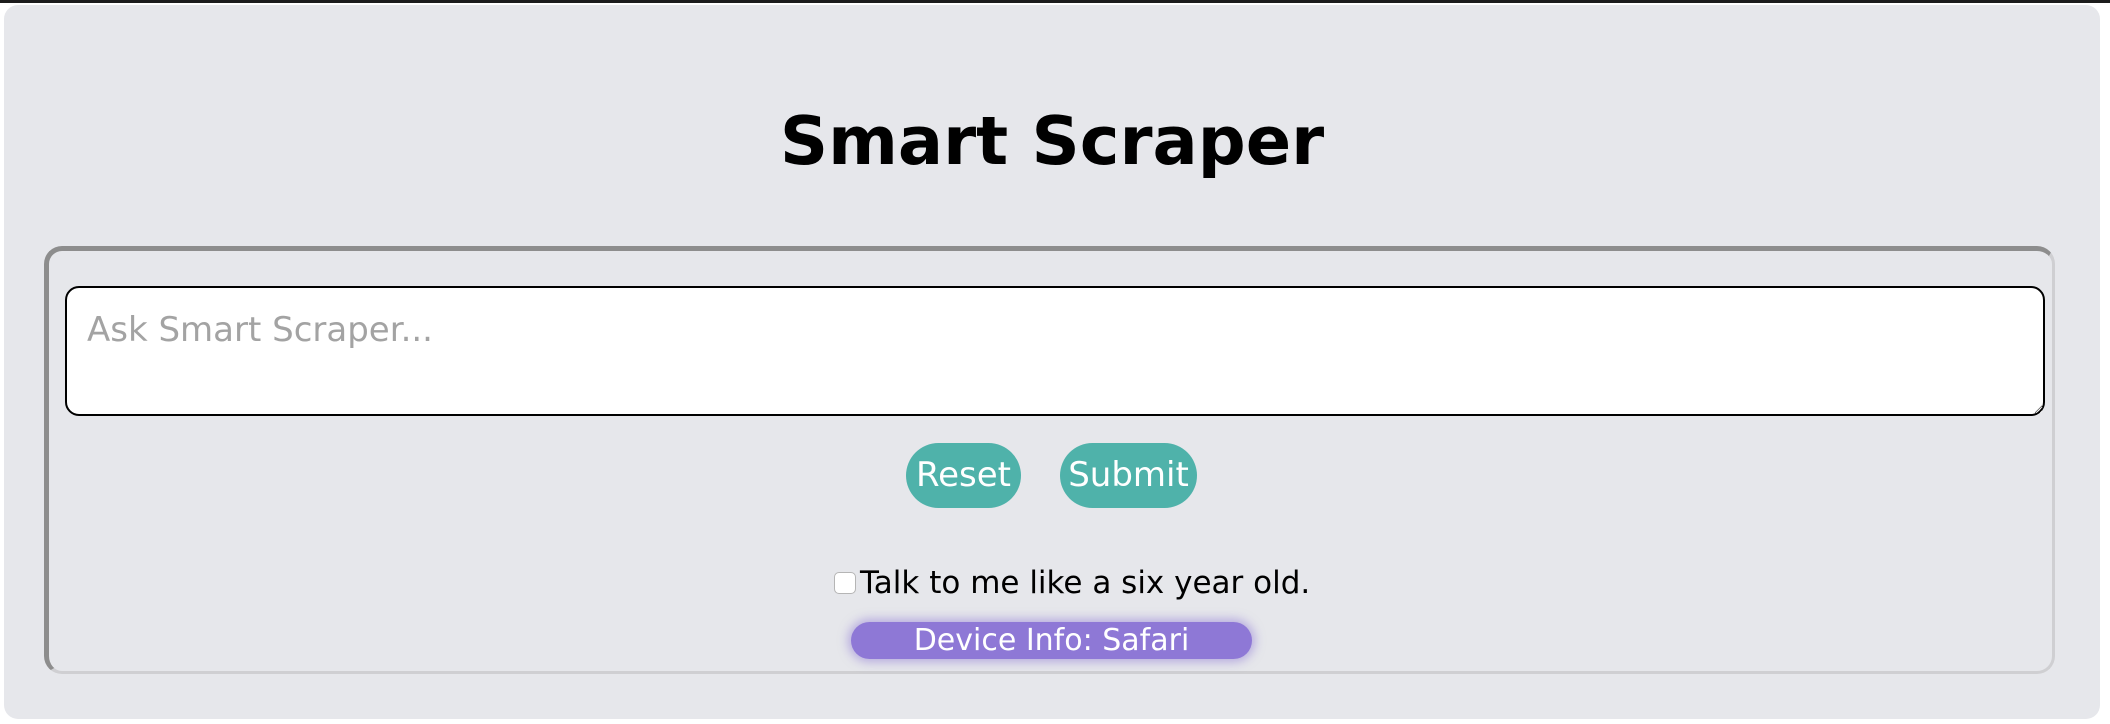 Image resolution: width=2110 pixels, height=724 pixels. What do you see at coordinates (1085, 583) in the screenshot?
I see `six-year-old-label: Talk to me like a six year old.` at bounding box center [1085, 583].